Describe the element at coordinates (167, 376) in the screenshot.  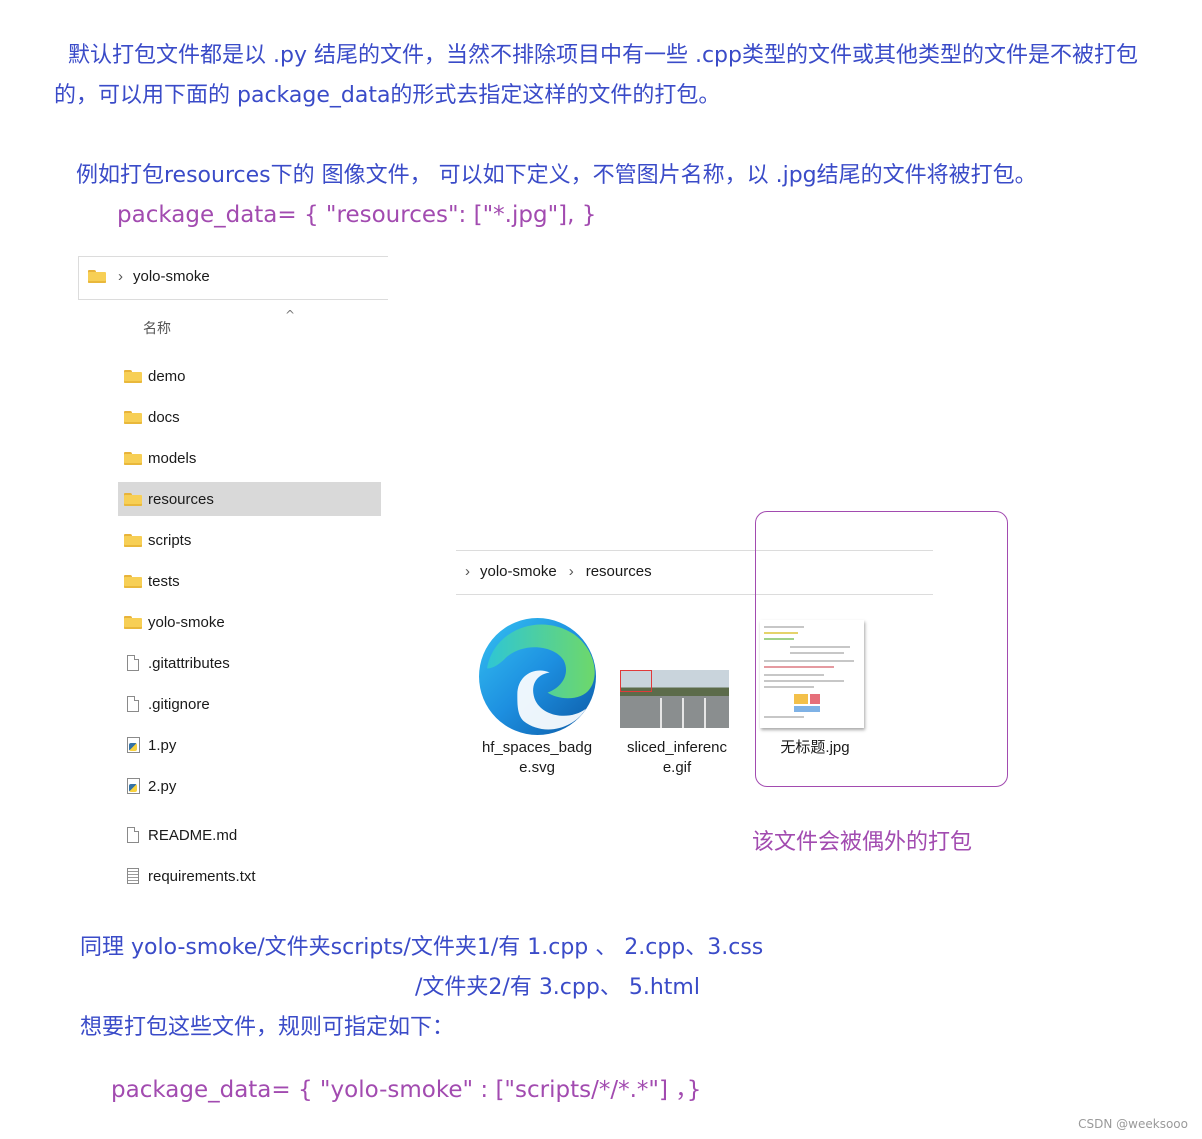
I see `file-name: demo` at that location.